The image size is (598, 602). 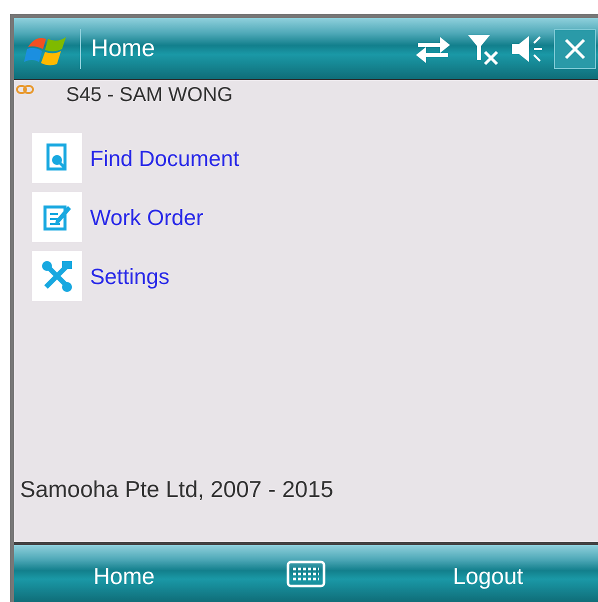 I want to click on home-soft-key: Home, so click(x=124, y=573).